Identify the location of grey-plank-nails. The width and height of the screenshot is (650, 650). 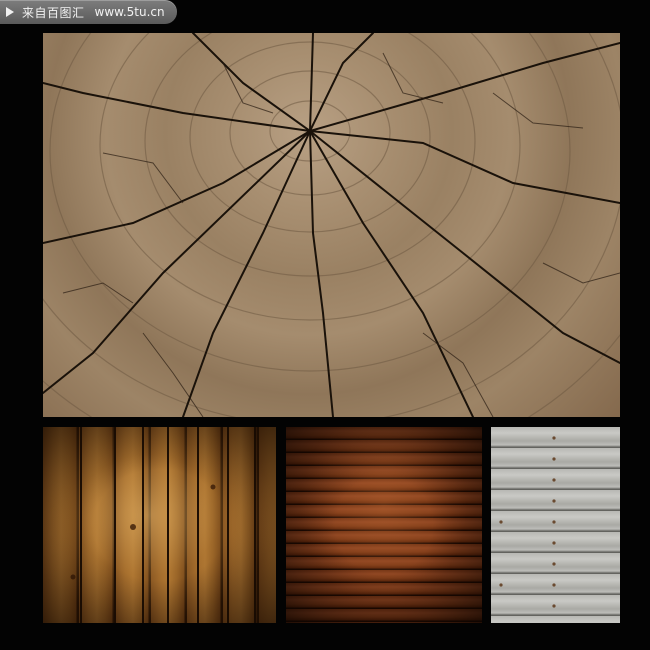
(527, 522).